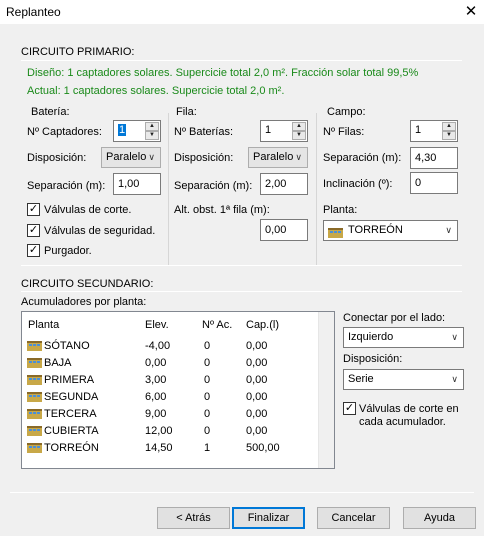  I want to click on conectar-label: Conectar por el lado:, so click(394, 318).